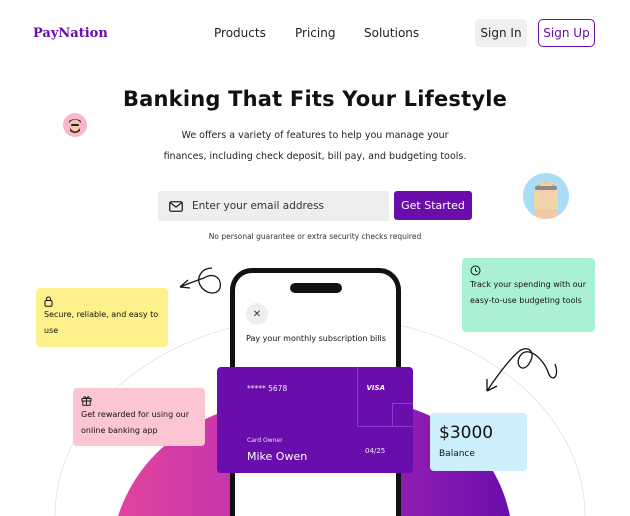 This screenshot has height=516, width=630. Describe the element at coordinates (86, 401) in the screenshot. I see `gift-icon` at that location.